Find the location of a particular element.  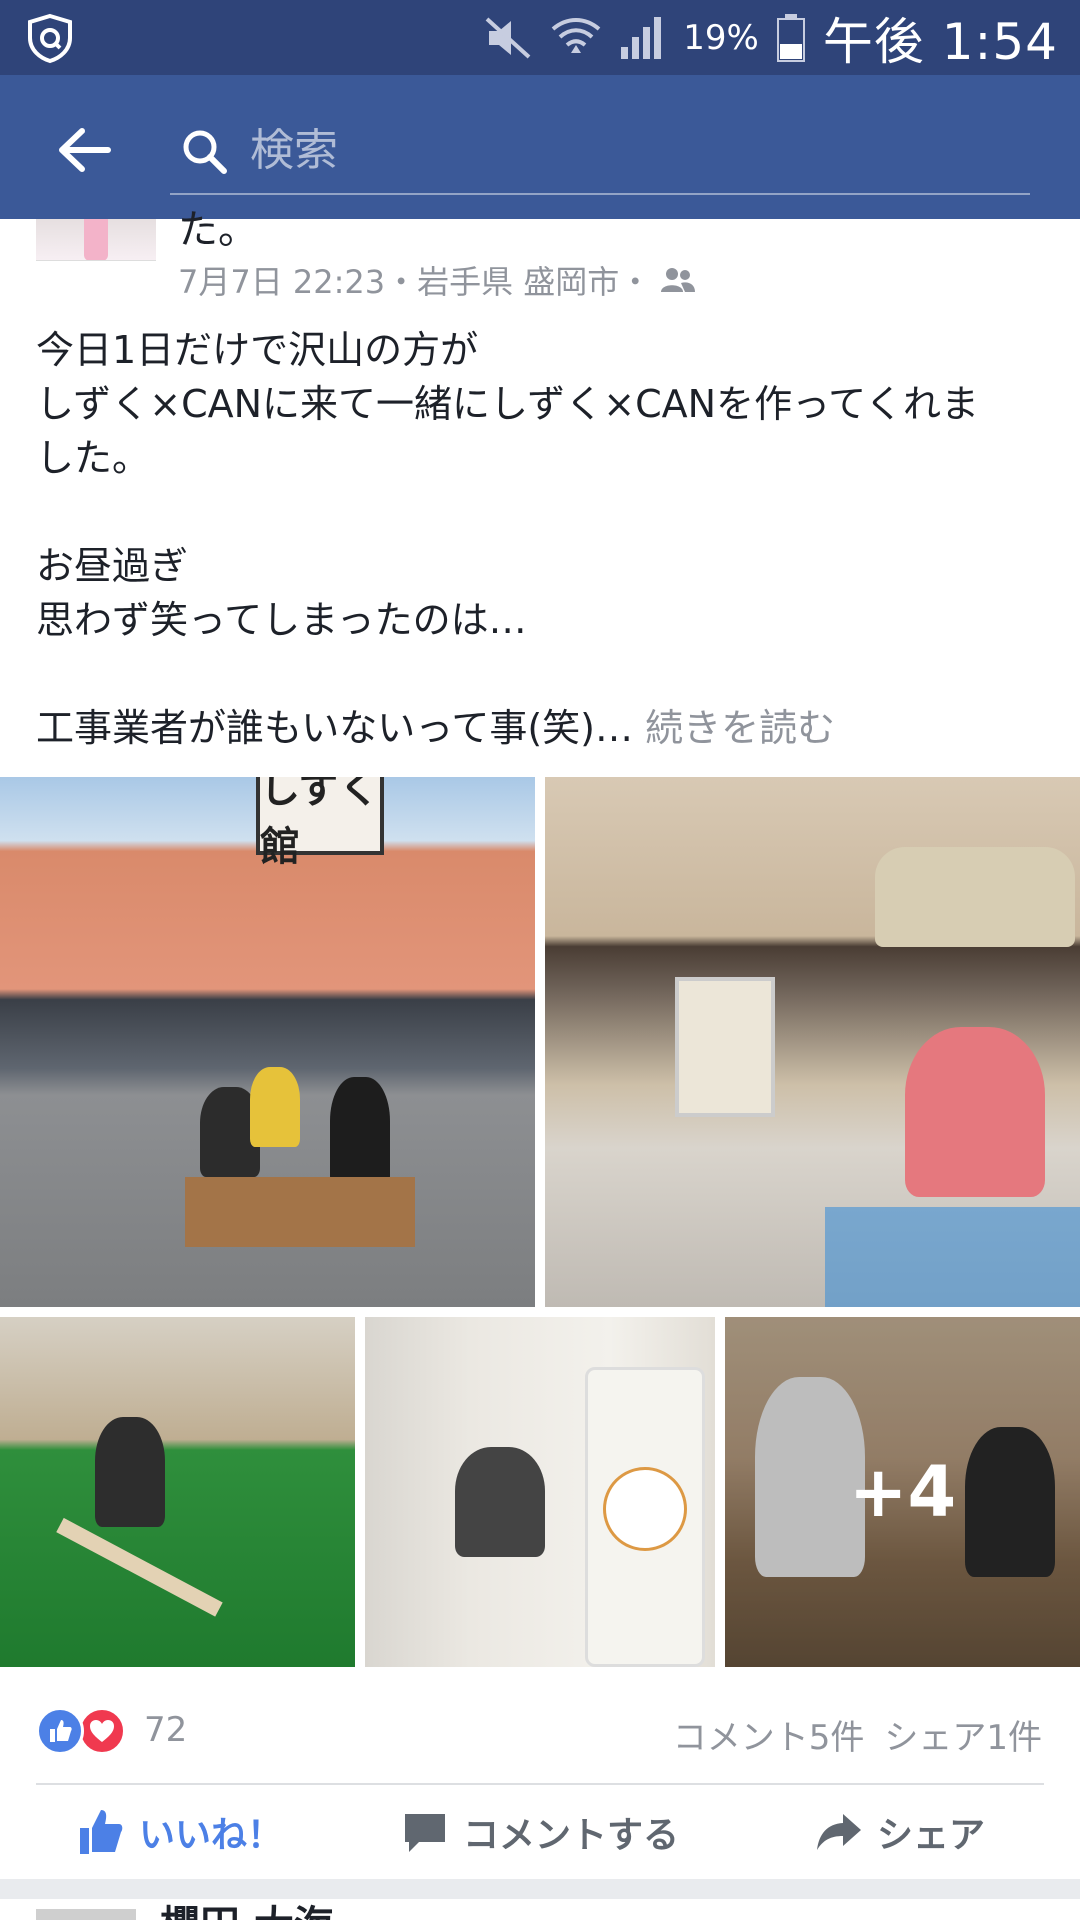

share-label: シェア is located at coordinates (930, 1835).